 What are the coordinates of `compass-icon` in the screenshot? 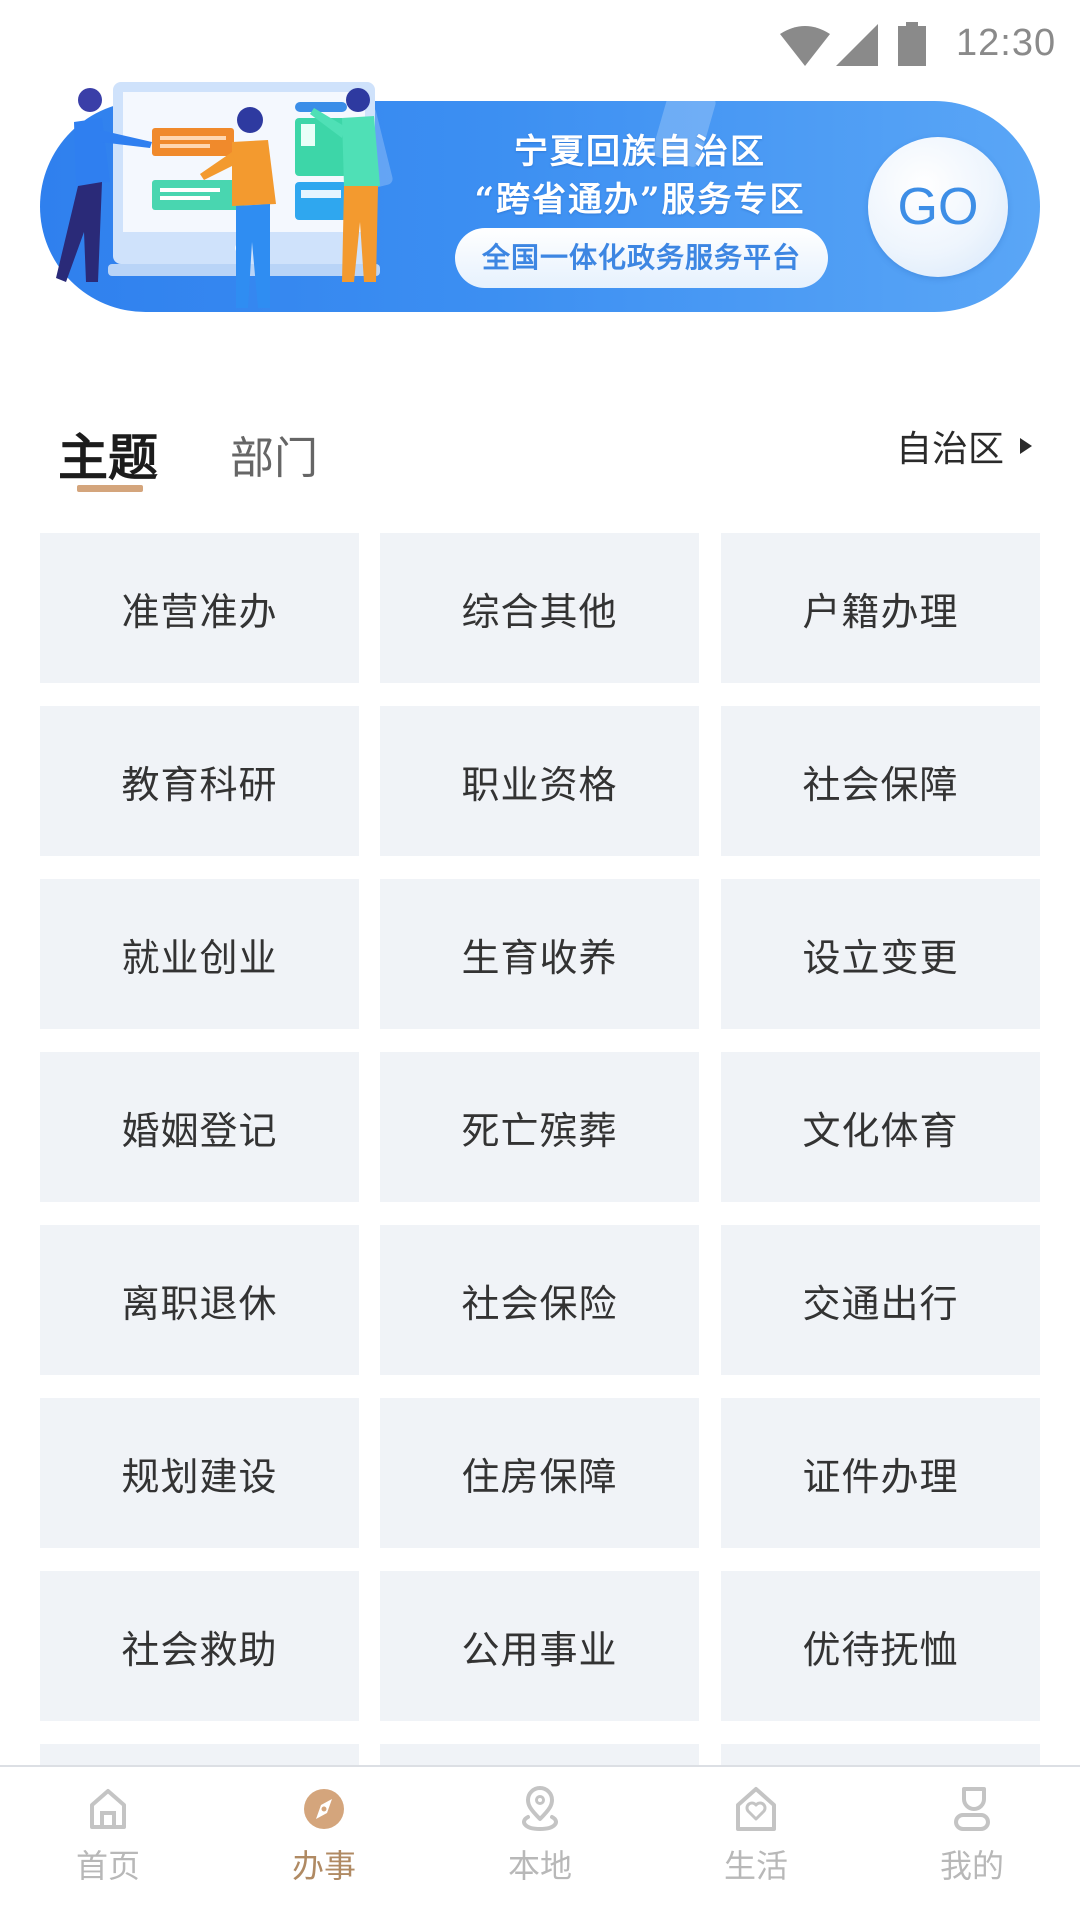 It's located at (324, 1809).